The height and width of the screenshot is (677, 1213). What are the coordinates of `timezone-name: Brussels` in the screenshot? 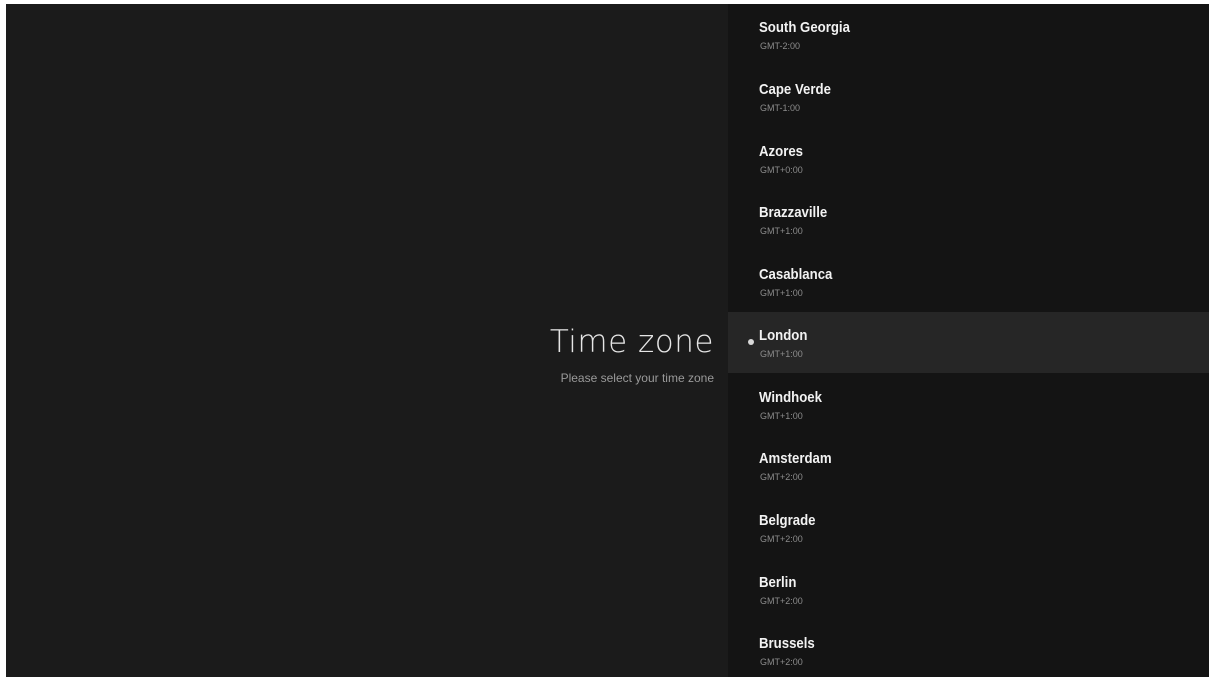 It's located at (787, 643).